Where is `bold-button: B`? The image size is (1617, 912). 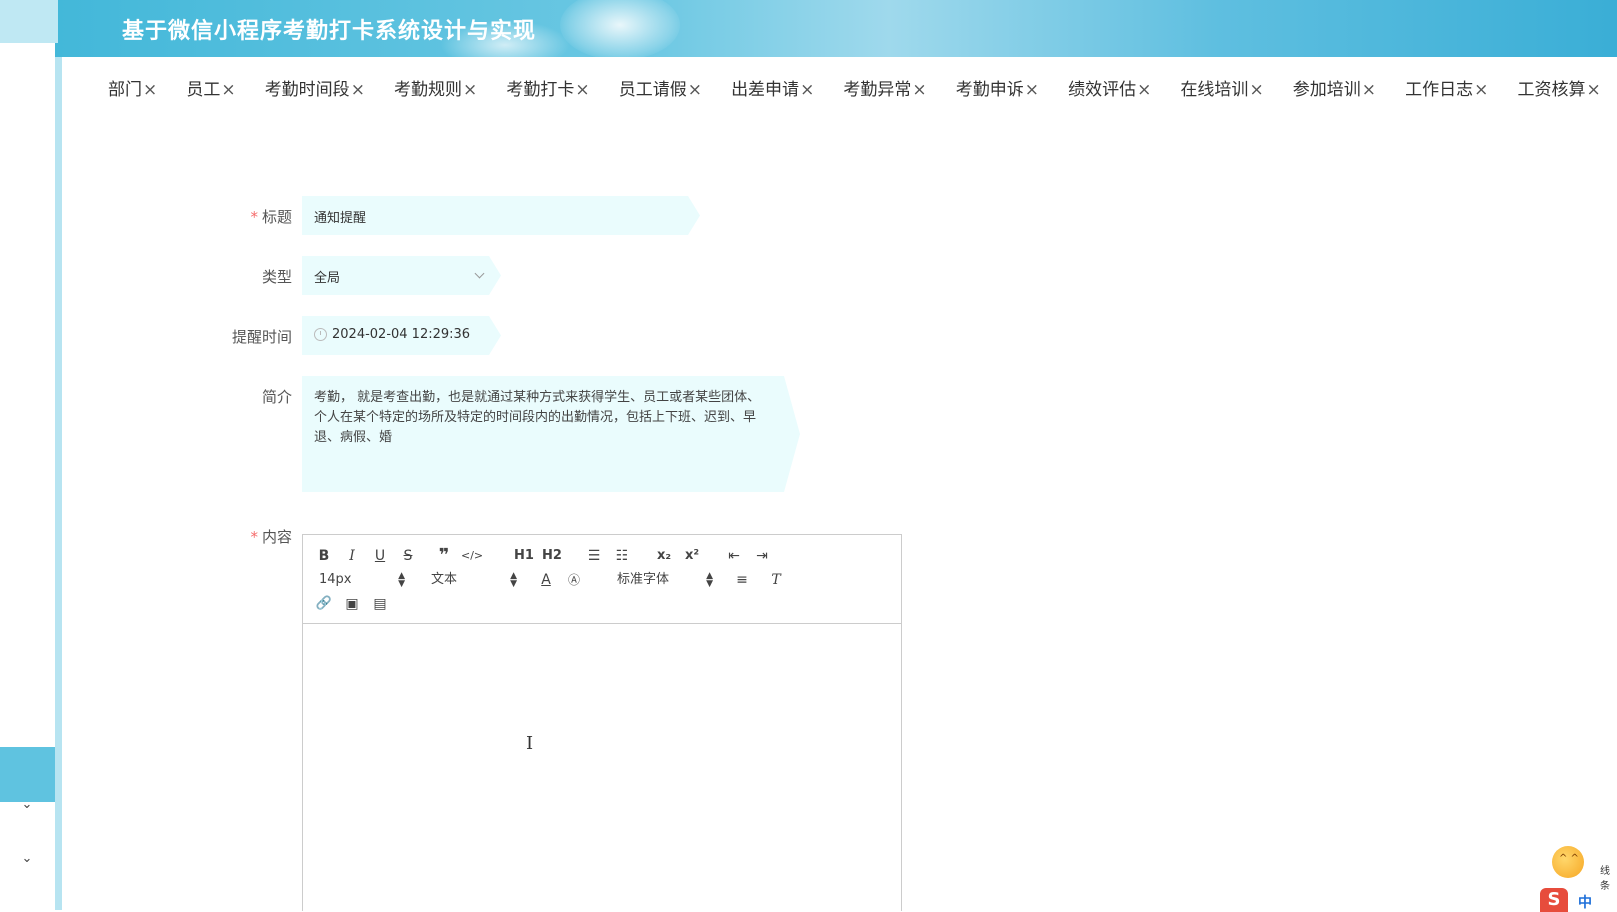 bold-button: B is located at coordinates (324, 556).